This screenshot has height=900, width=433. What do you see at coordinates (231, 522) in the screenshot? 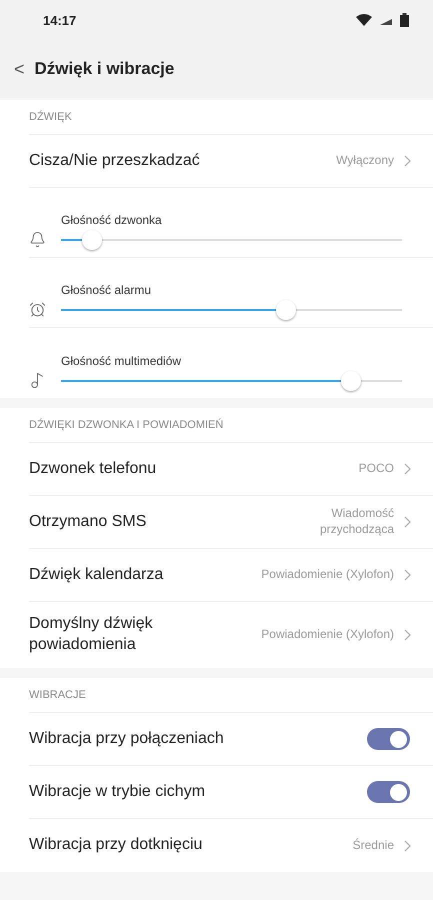
I see `setting-row: Otrzymano SMS Wiadomość przychodząca` at bounding box center [231, 522].